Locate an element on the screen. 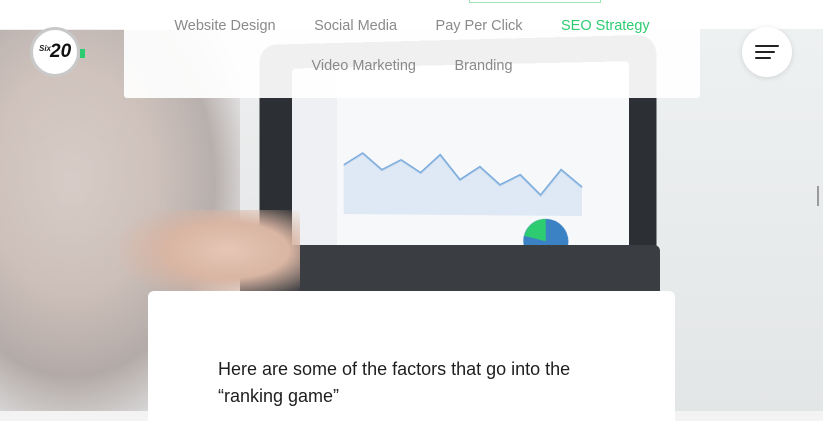  site-logo: Six 20 is located at coordinates (57, 52).